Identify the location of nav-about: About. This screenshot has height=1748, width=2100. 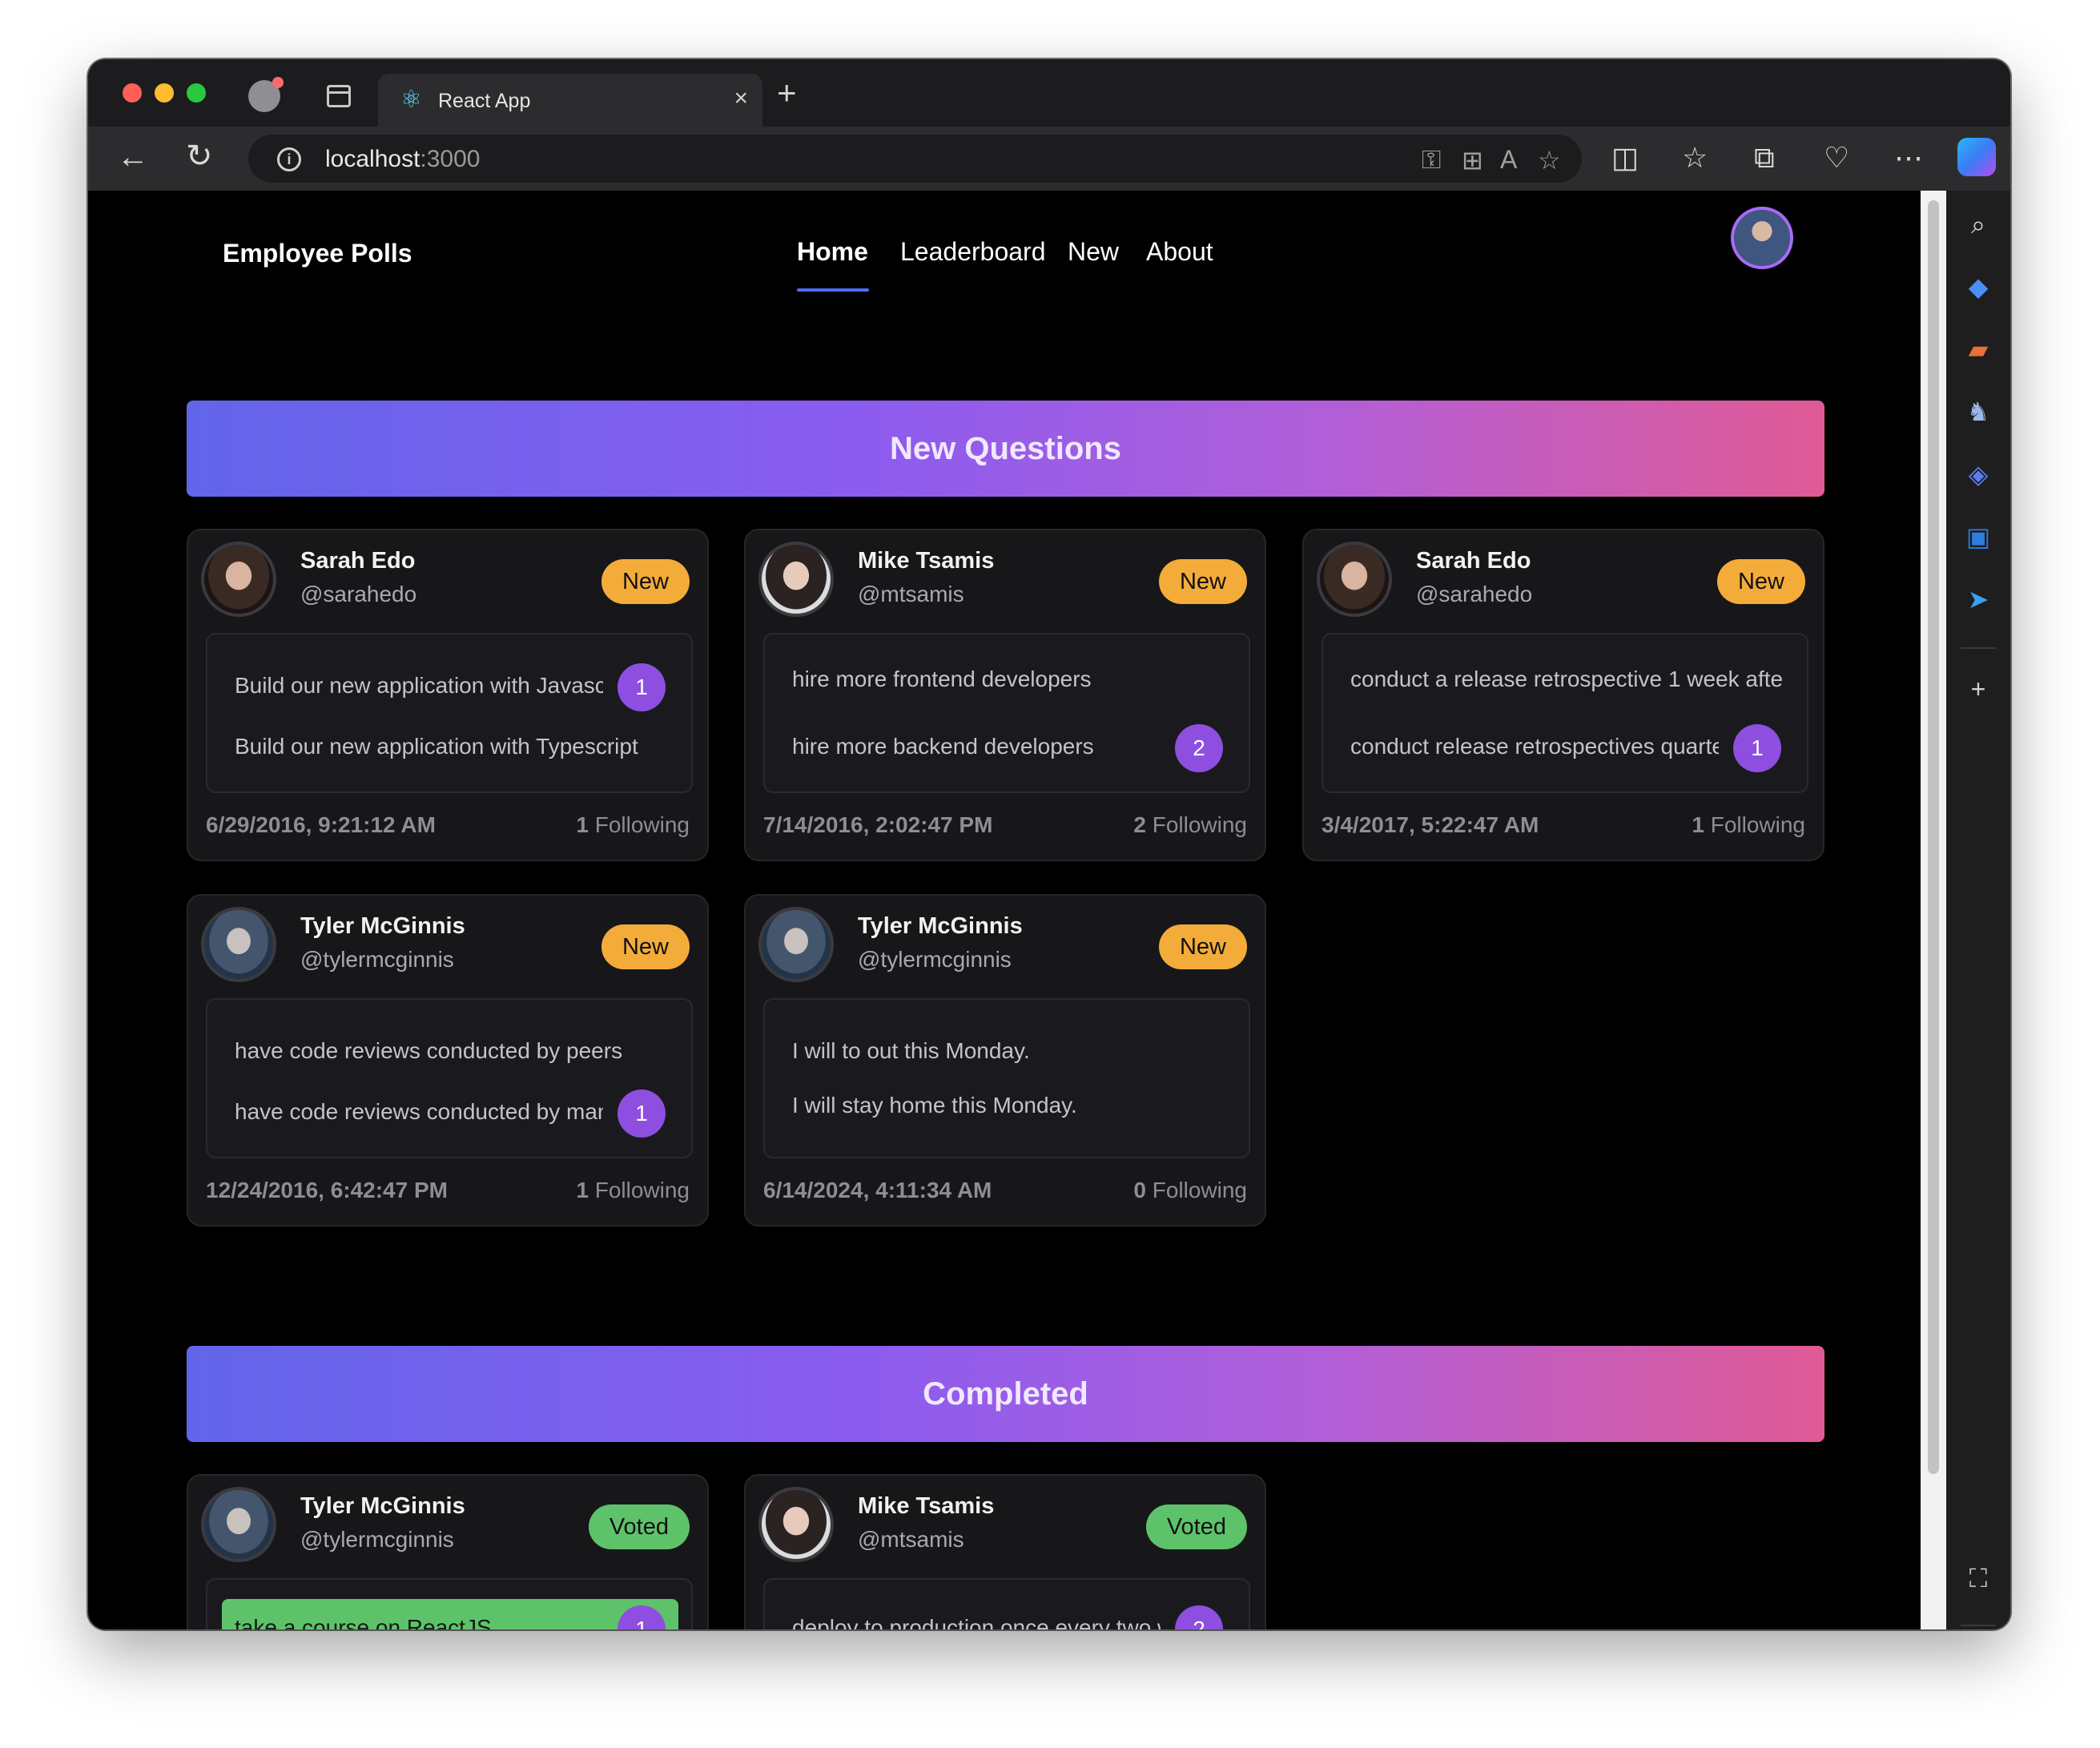
(1179, 252).